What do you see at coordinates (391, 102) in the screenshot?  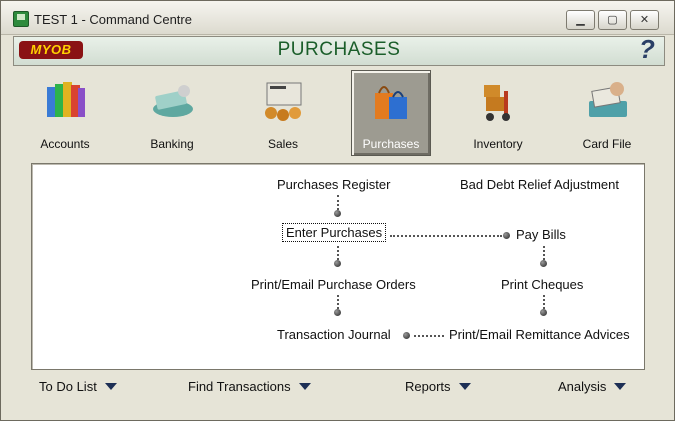 I see `purchases-icon` at bounding box center [391, 102].